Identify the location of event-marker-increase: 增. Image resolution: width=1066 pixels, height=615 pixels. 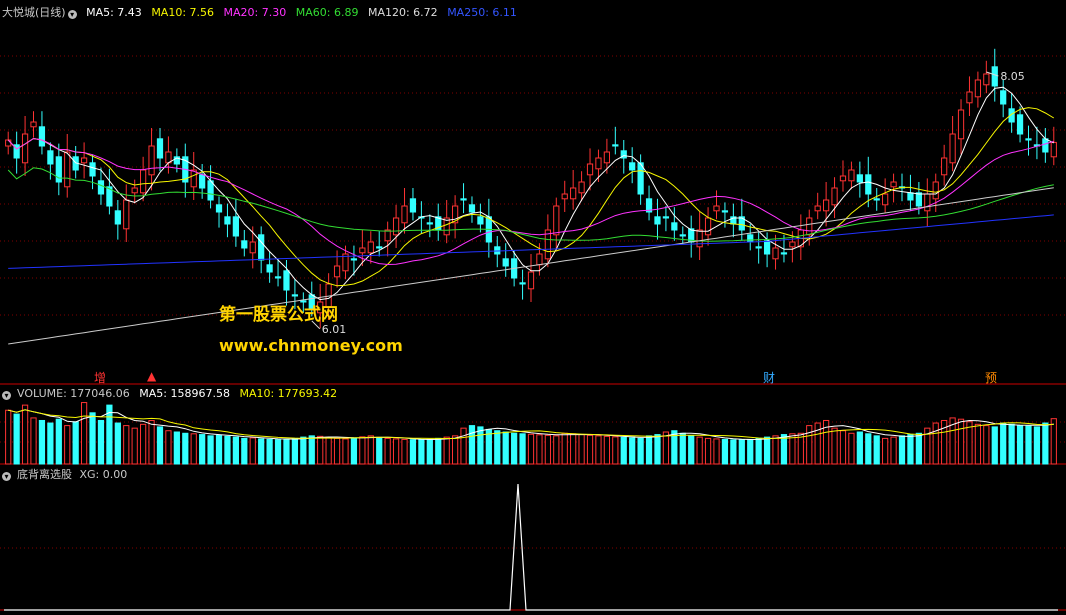
(100, 377).